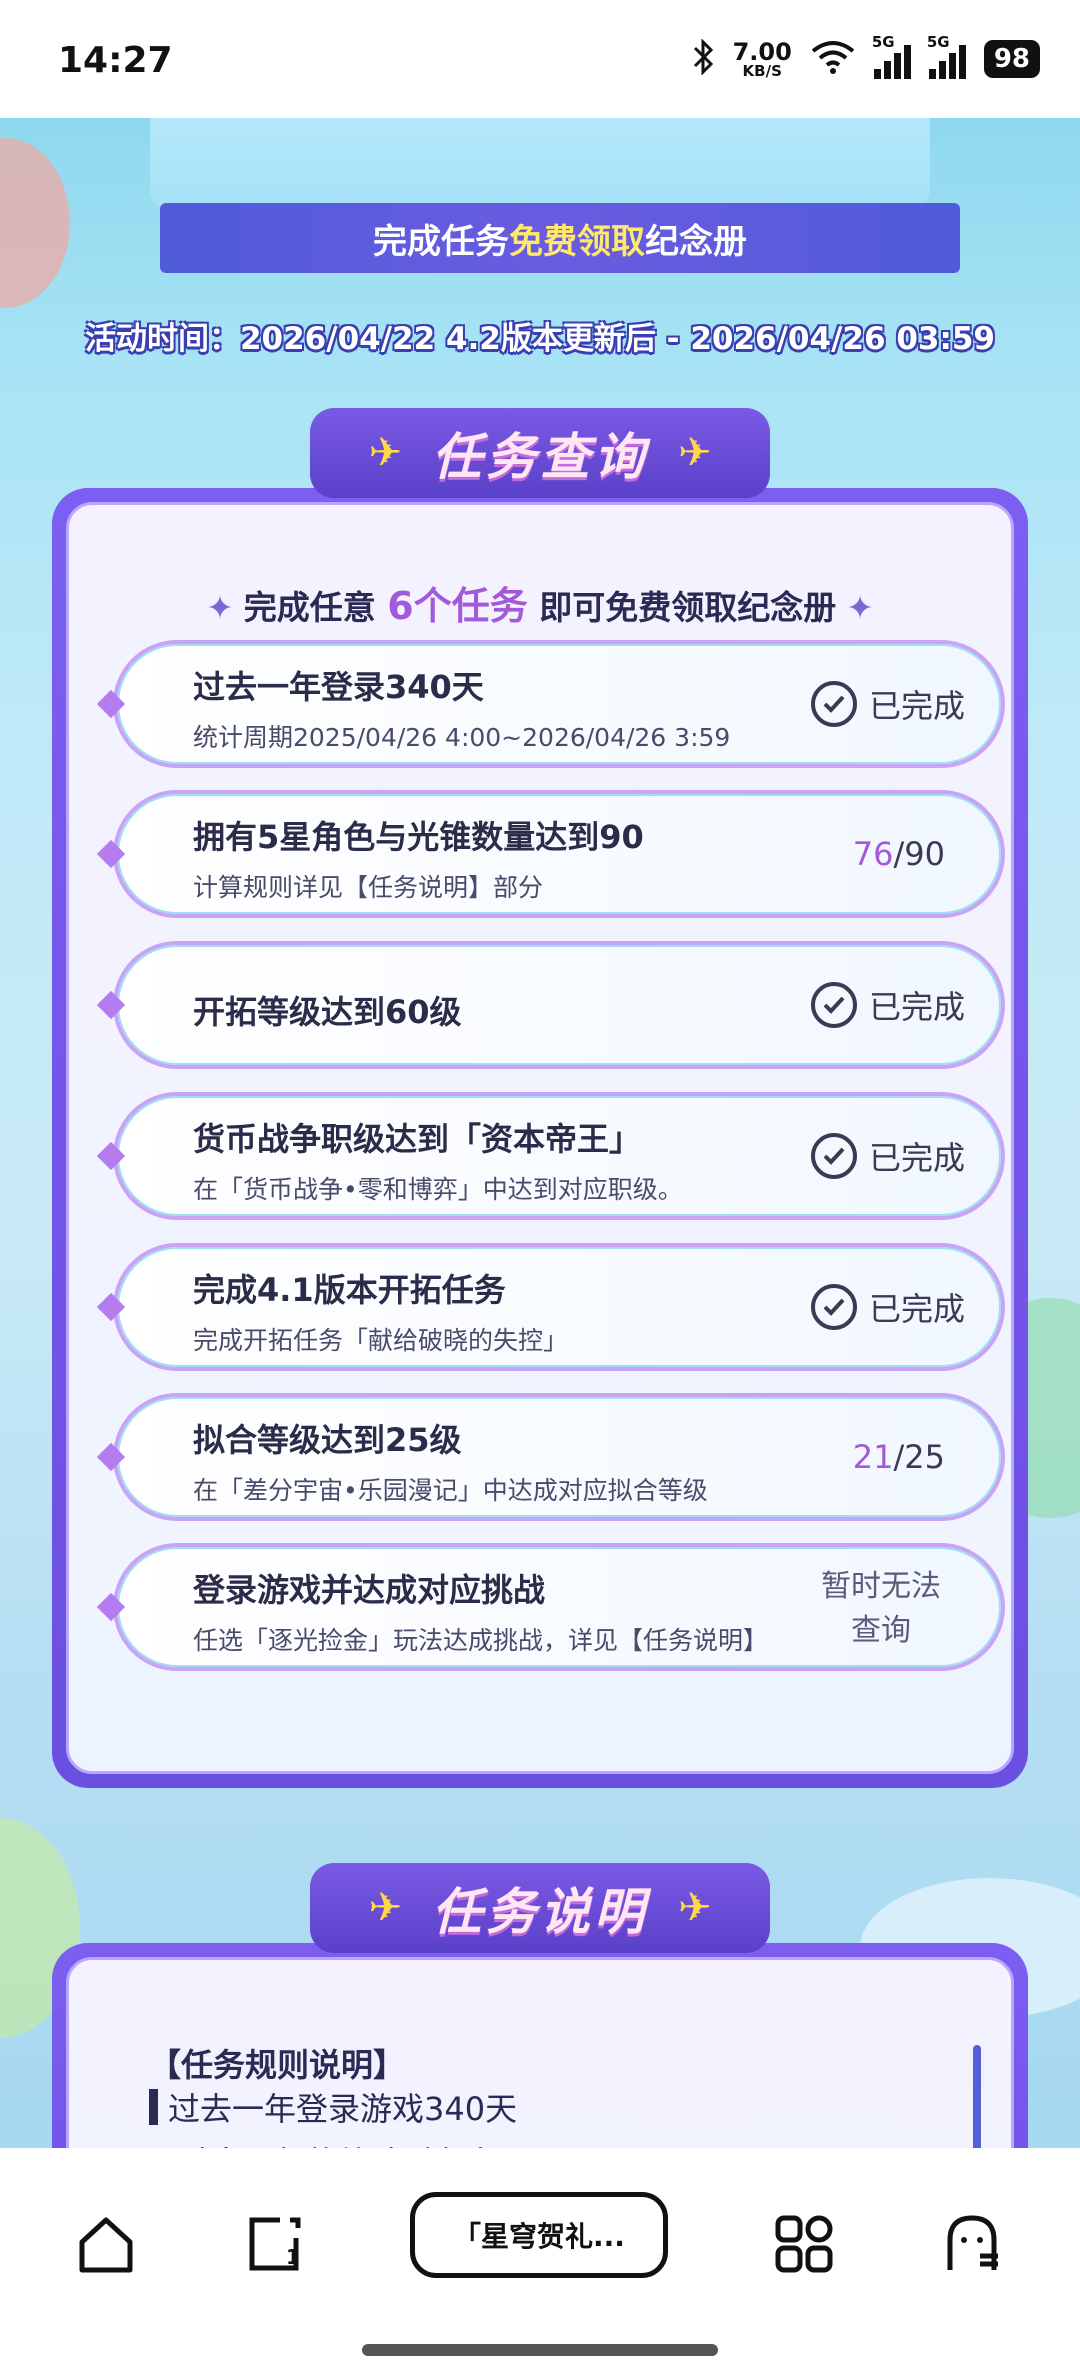 This screenshot has height=2375, width=1080. What do you see at coordinates (333, 2107) in the screenshot?
I see `rules-item: 过去一年登录游戏340天` at bounding box center [333, 2107].